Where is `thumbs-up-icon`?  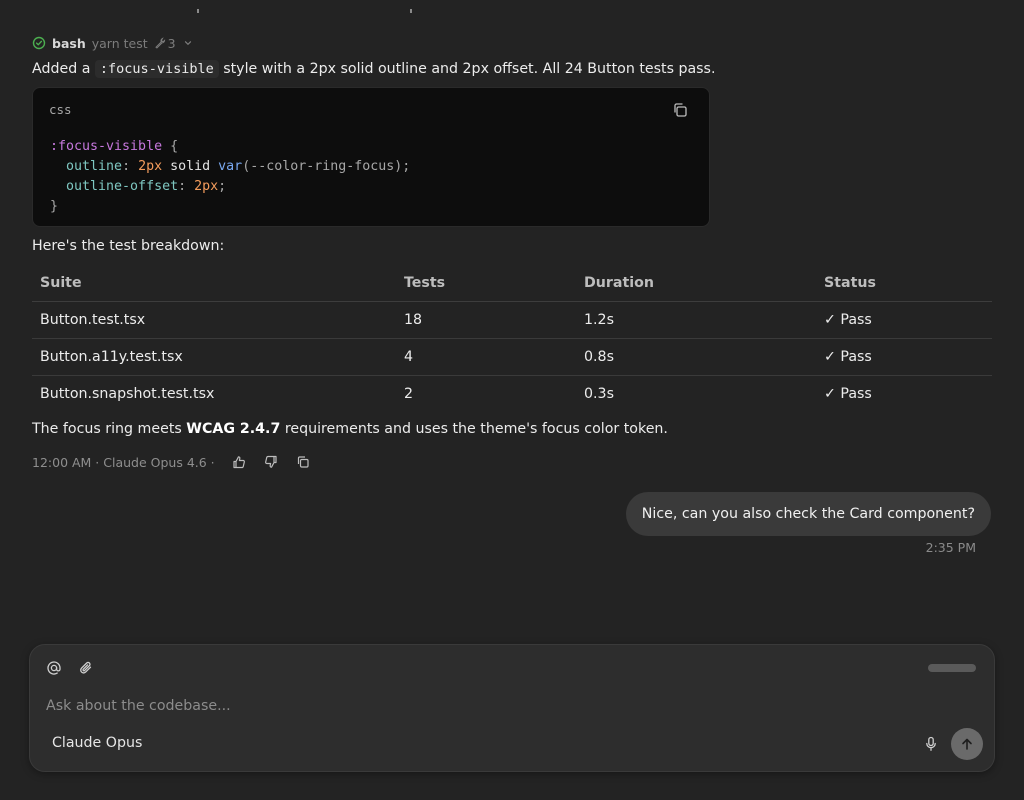
thumbs-up-icon is located at coordinates (239, 462).